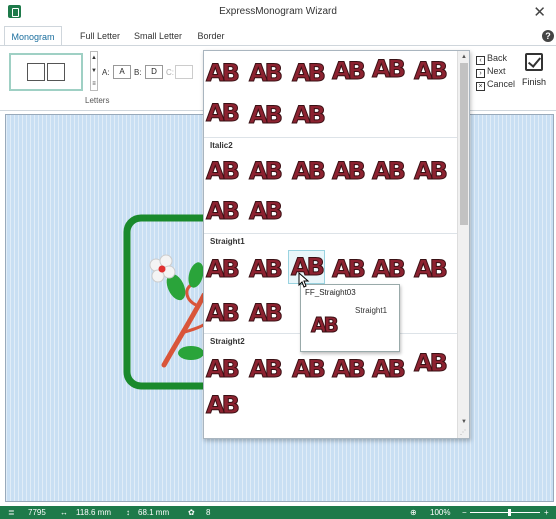  What do you see at coordinates (480, 60) in the screenshot?
I see `back-icon: ‹` at bounding box center [480, 60].